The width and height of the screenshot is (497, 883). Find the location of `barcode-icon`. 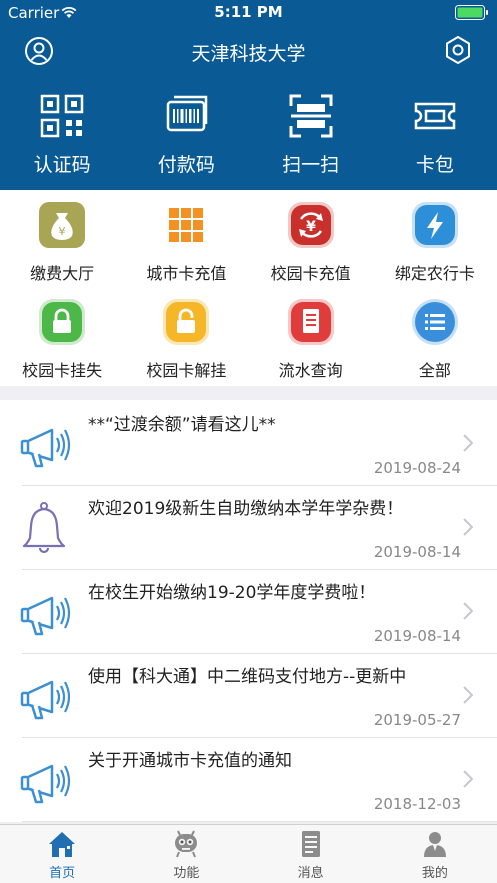

barcode-icon is located at coordinates (187, 113).